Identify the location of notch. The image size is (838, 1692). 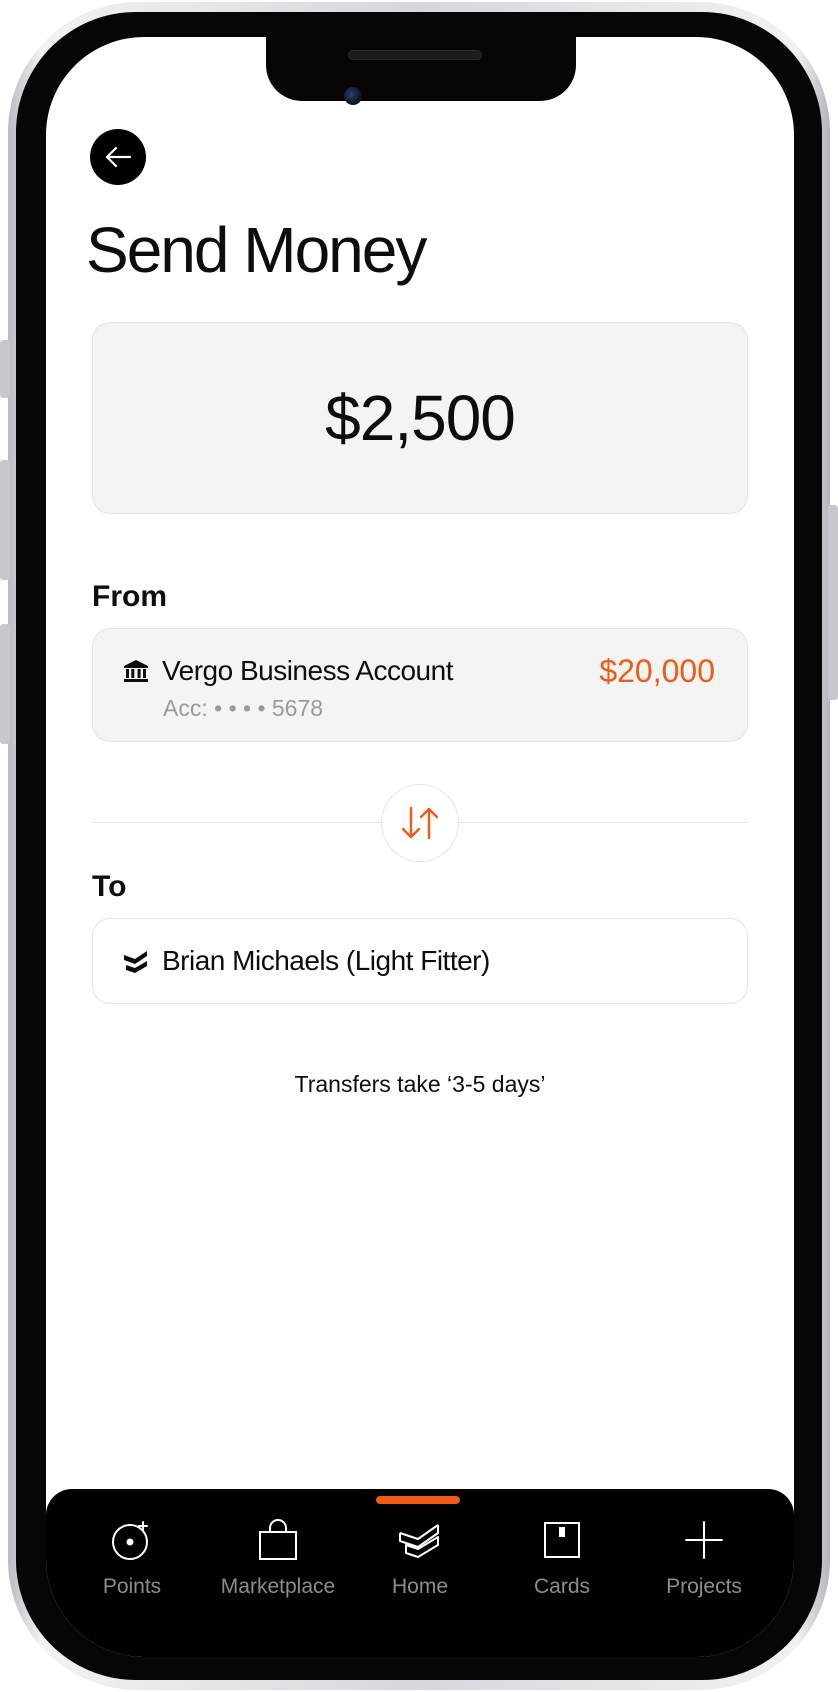
(421, 69).